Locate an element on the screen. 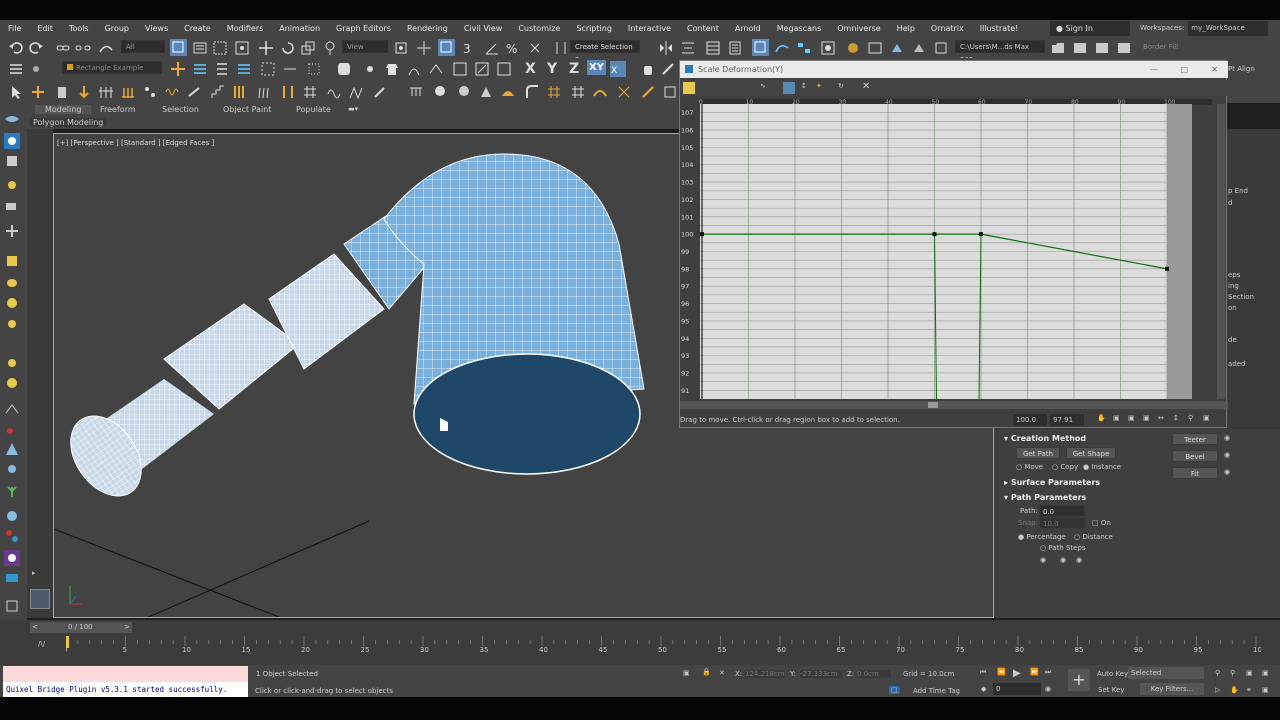  zoom-icon: ⚲ is located at coordinates (1190, 418).